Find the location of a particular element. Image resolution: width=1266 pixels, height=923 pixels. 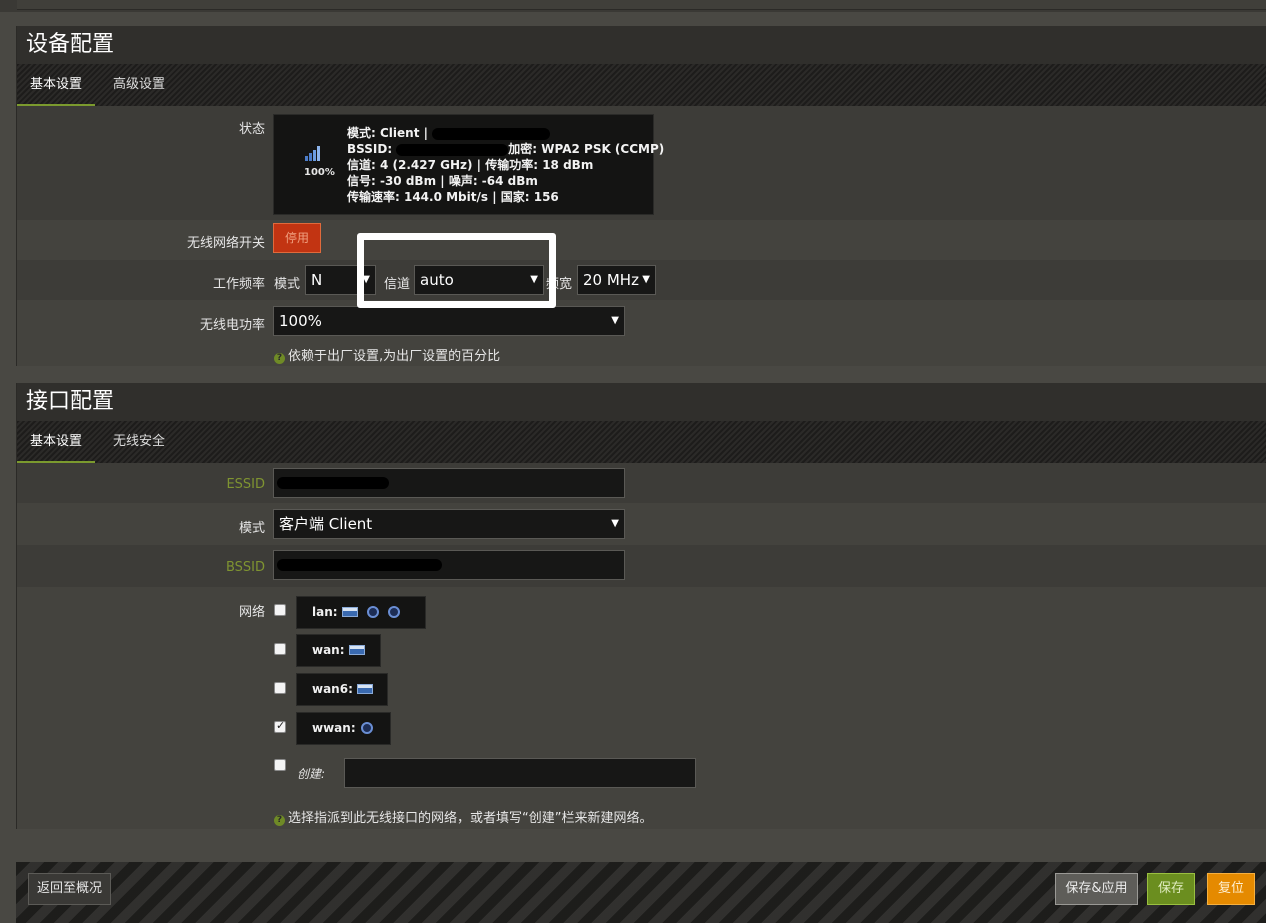

mode-select-value: N is located at coordinates (317, 280).